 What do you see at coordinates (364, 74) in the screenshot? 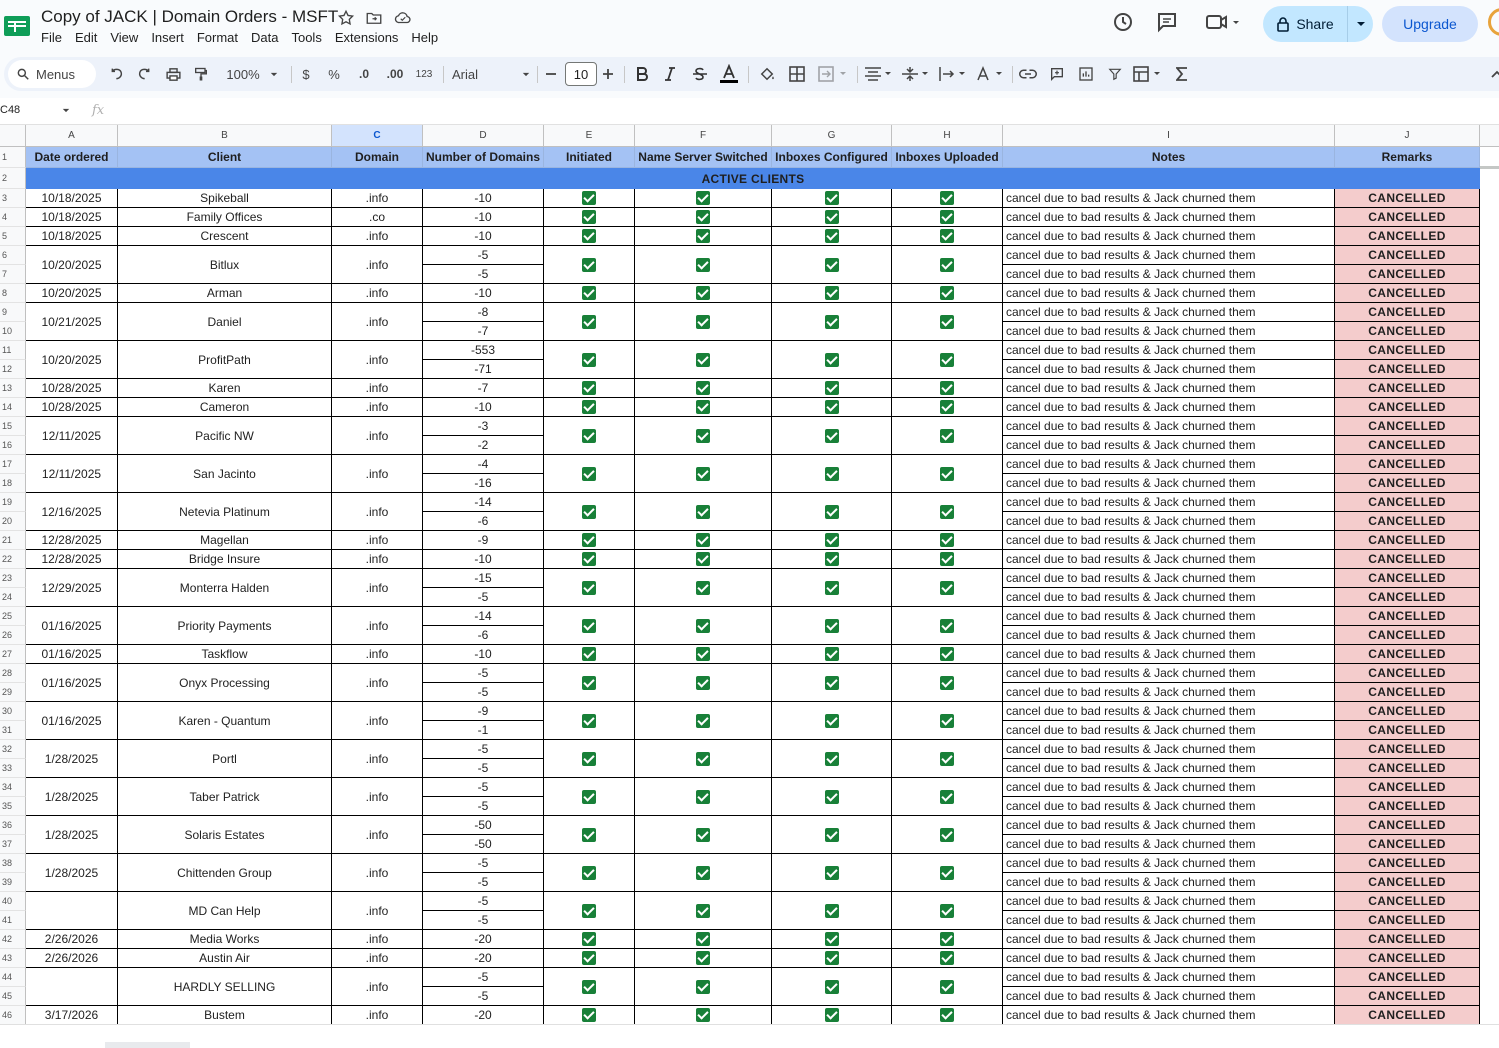
I see `decrease-decimal-button: .0` at bounding box center [364, 74].